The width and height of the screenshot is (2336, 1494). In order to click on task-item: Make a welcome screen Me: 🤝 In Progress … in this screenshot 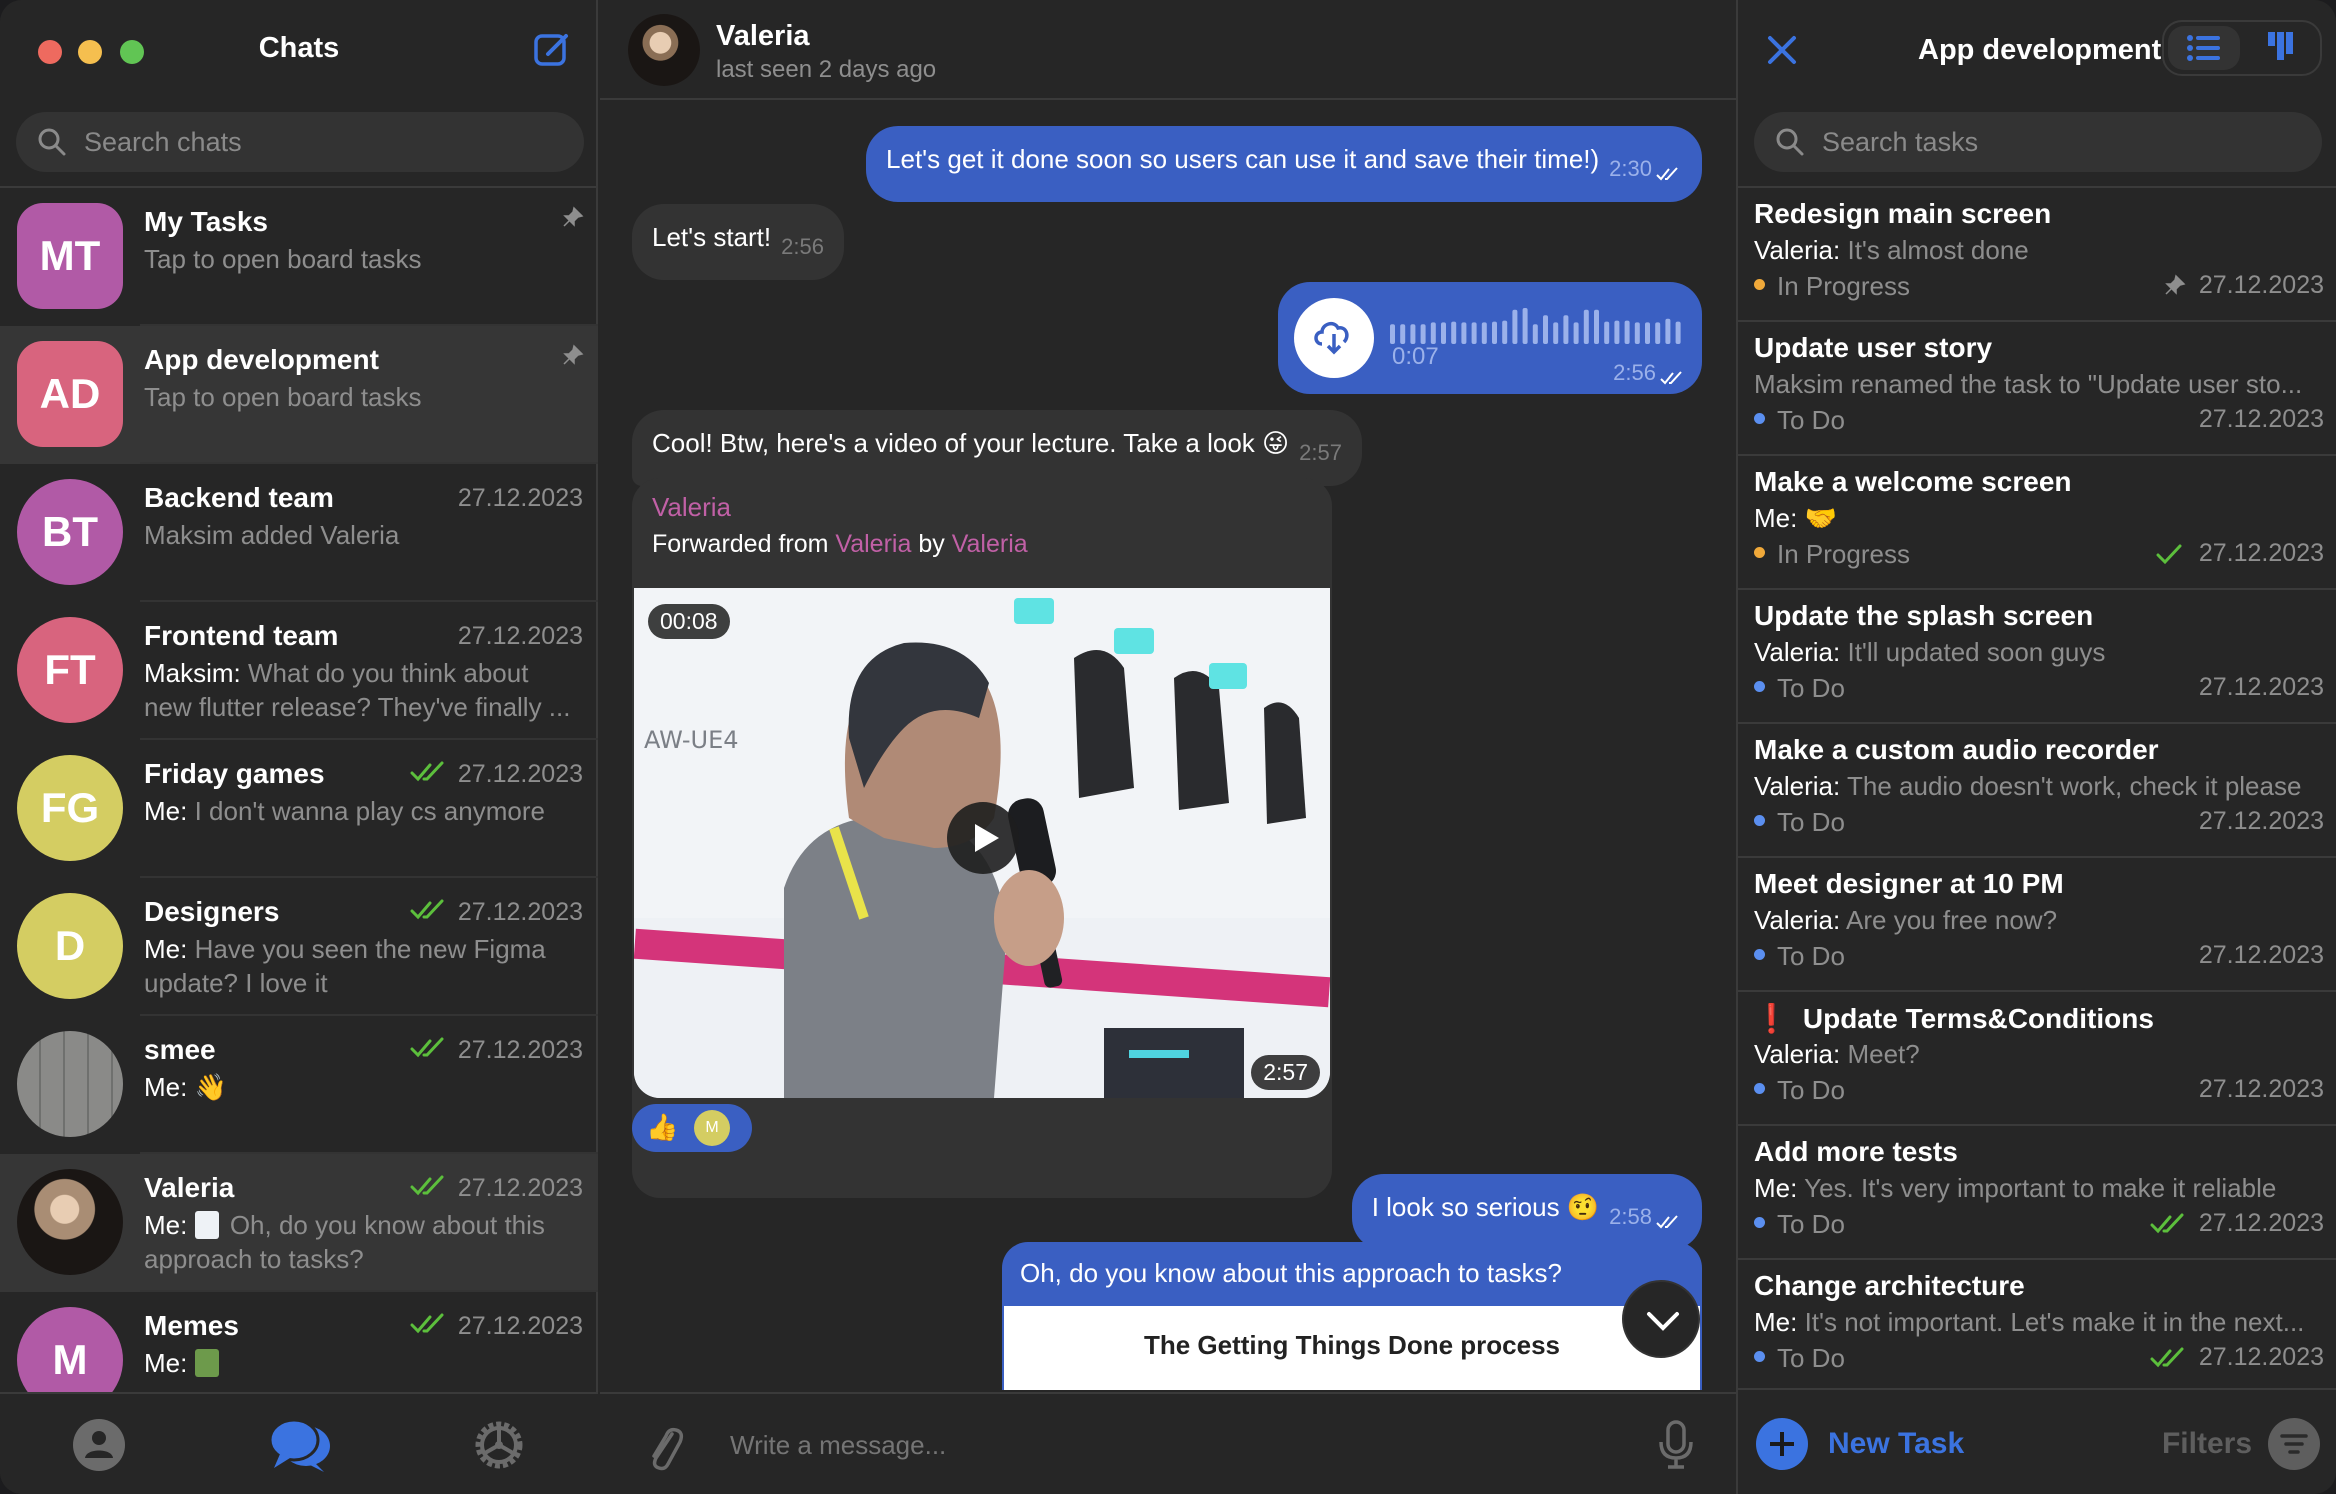, I will do `click(2037, 523)`.